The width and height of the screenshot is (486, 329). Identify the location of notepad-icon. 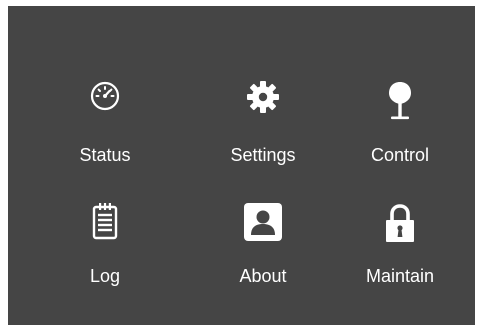
(105, 223).